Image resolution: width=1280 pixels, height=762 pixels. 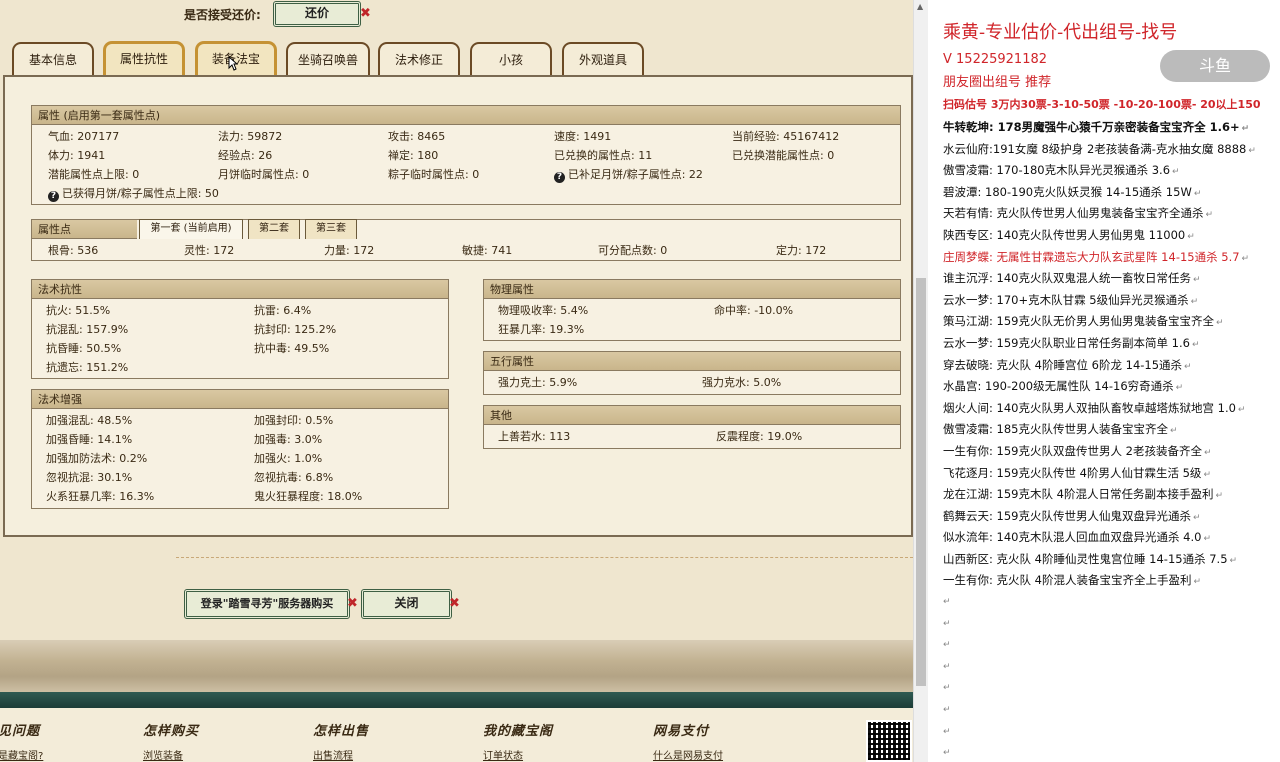 I want to click on other-row: 上善若水: 113 反震程度: 19.0%, so click(x=692, y=436).